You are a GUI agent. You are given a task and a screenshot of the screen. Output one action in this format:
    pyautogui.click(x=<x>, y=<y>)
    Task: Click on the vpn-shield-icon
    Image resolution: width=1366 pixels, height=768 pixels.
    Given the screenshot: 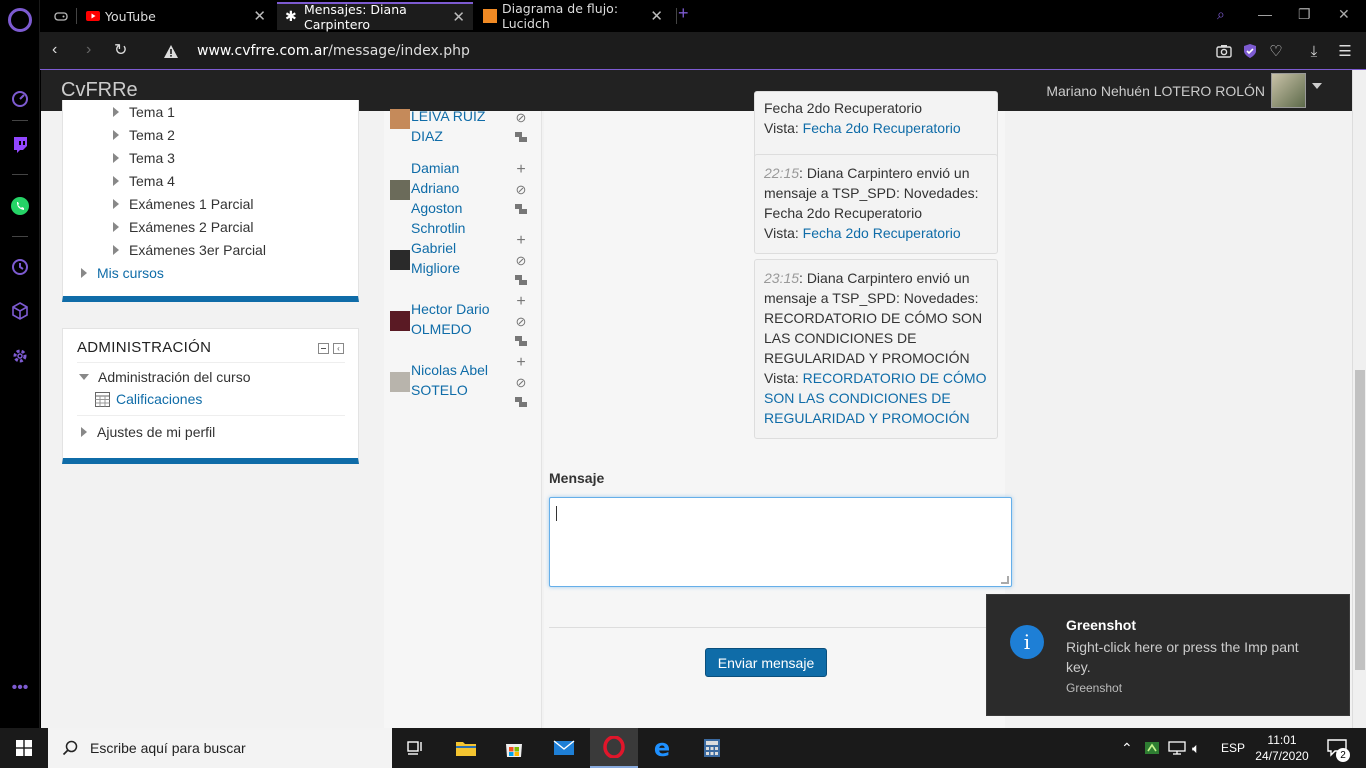 What is the action you would take?
    pyautogui.click(x=1250, y=51)
    